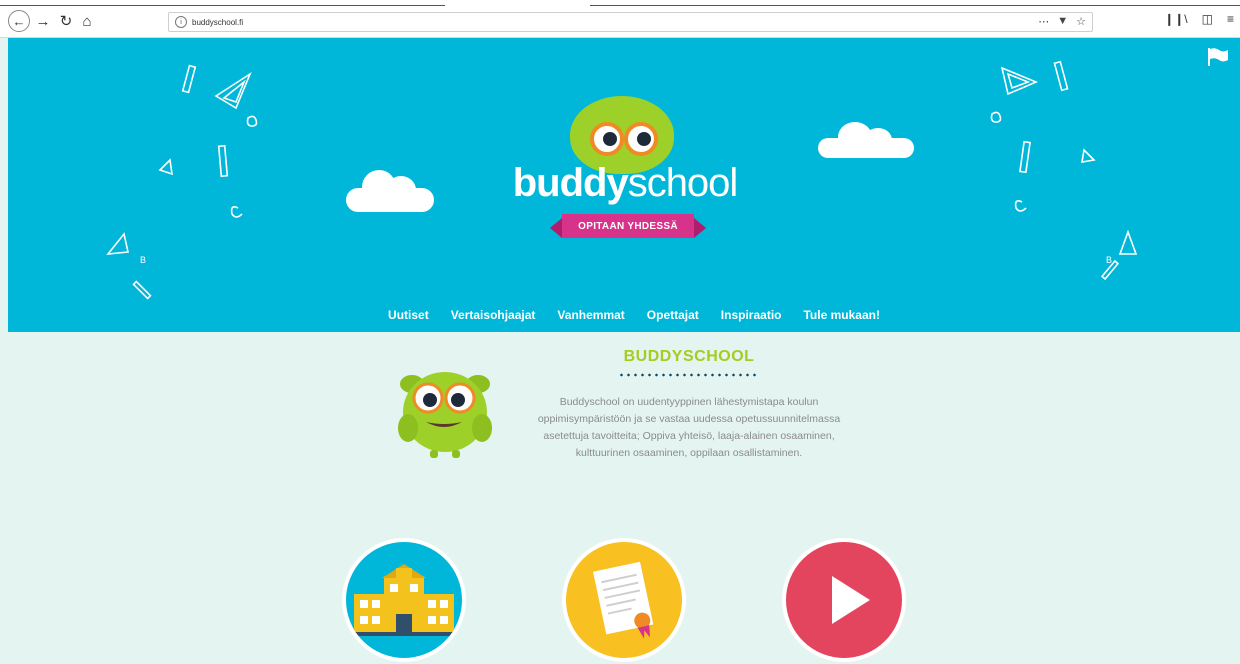  I want to click on school-doodles-left-icon: B C, so click(182, 182).